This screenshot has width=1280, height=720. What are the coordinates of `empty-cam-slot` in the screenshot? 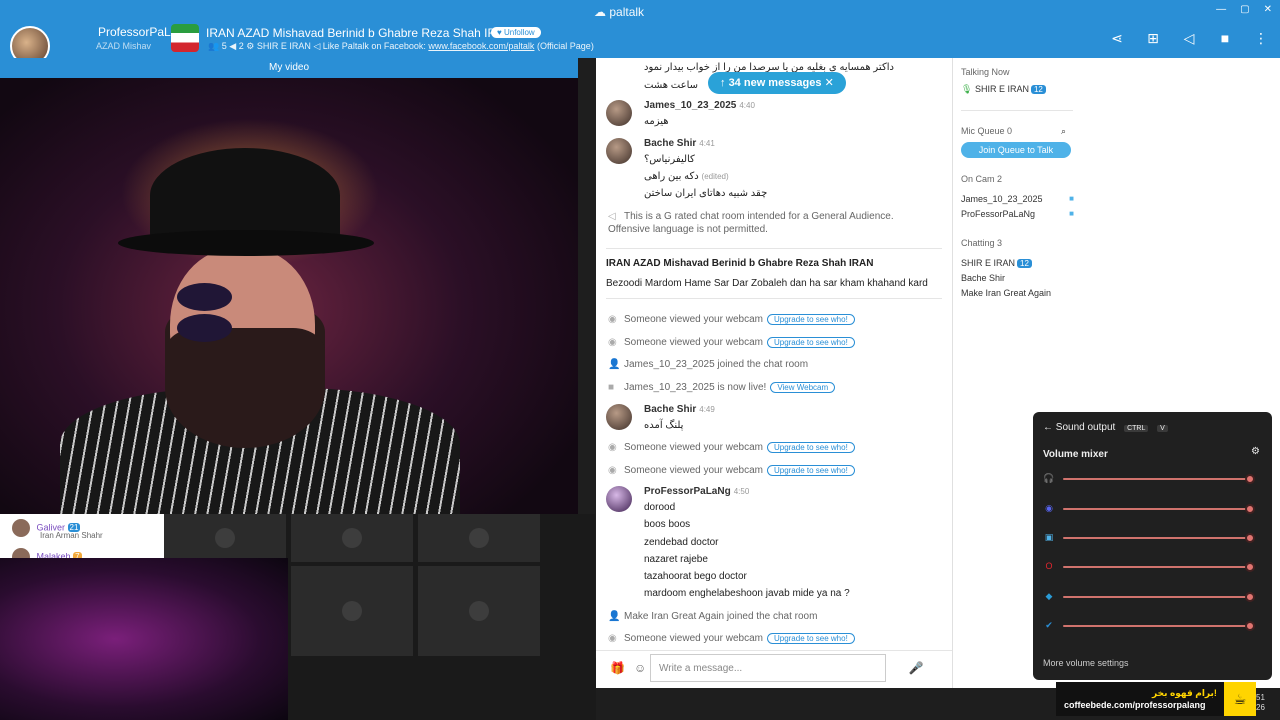 It's located at (352, 538).